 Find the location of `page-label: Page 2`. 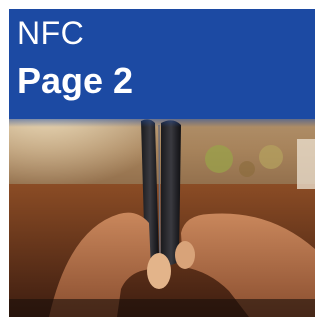

page-label: Page 2 is located at coordinates (75, 80).